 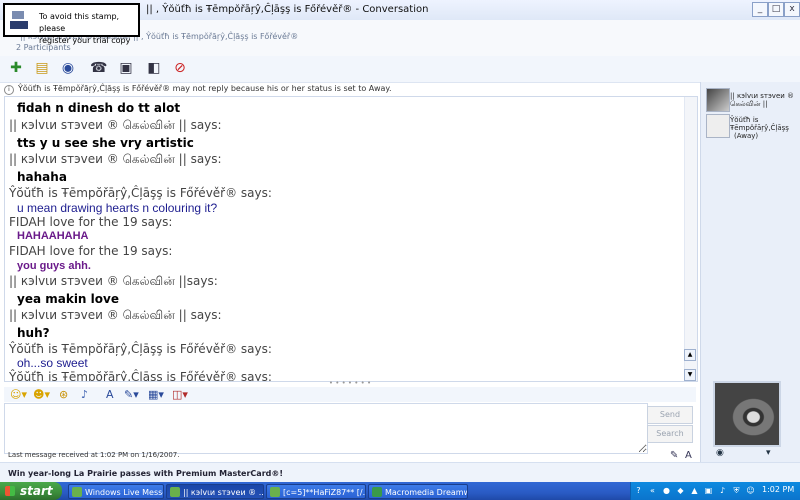 I want to click on scroll-up-button: ▲, so click(x=690, y=355).